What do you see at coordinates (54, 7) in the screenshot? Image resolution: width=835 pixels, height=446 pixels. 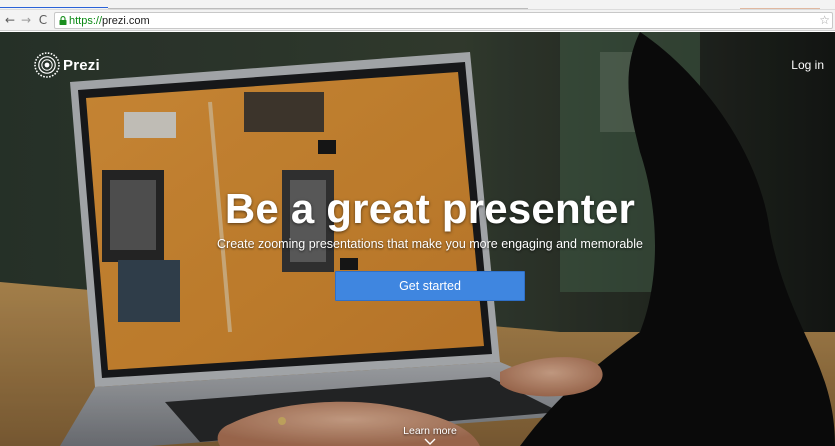 I see `link-underline` at bounding box center [54, 7].